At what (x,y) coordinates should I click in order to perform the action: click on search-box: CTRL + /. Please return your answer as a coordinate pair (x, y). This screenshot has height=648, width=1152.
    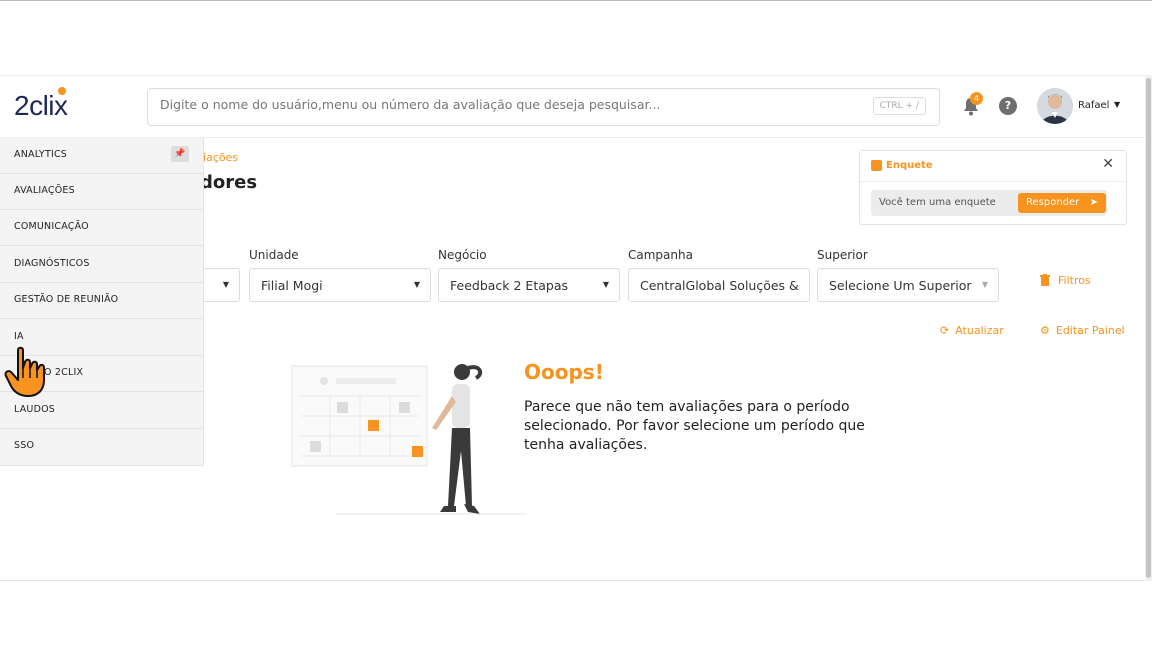
    Looking at the image, I should click on (543, 107).